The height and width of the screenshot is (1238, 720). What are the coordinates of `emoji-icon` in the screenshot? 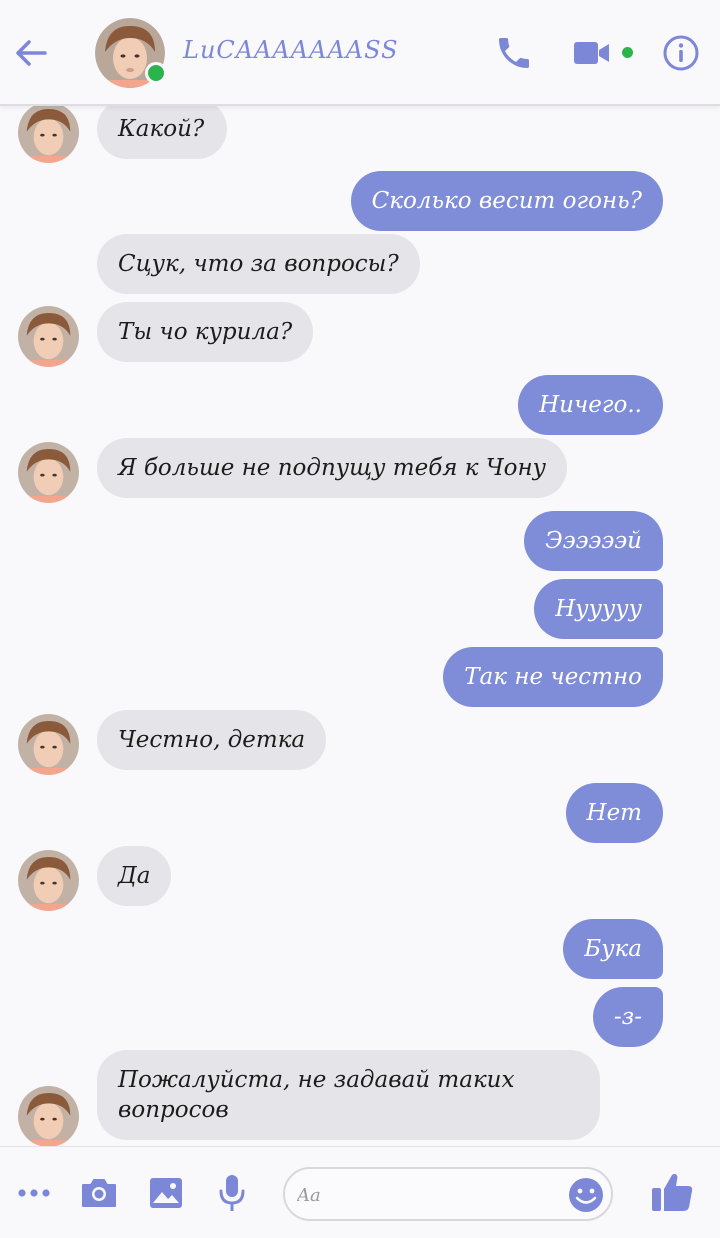 It's located at (586, 1195).